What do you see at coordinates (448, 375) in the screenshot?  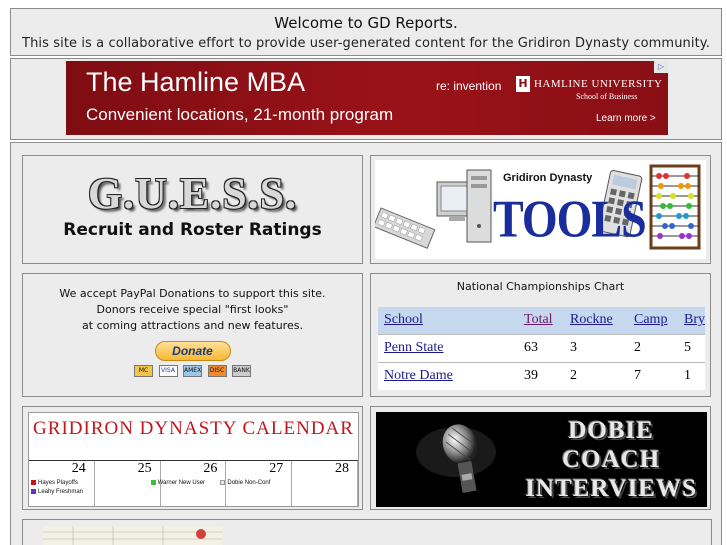 I see `school-link: Notre Dame` at bounding box center [448, 375].